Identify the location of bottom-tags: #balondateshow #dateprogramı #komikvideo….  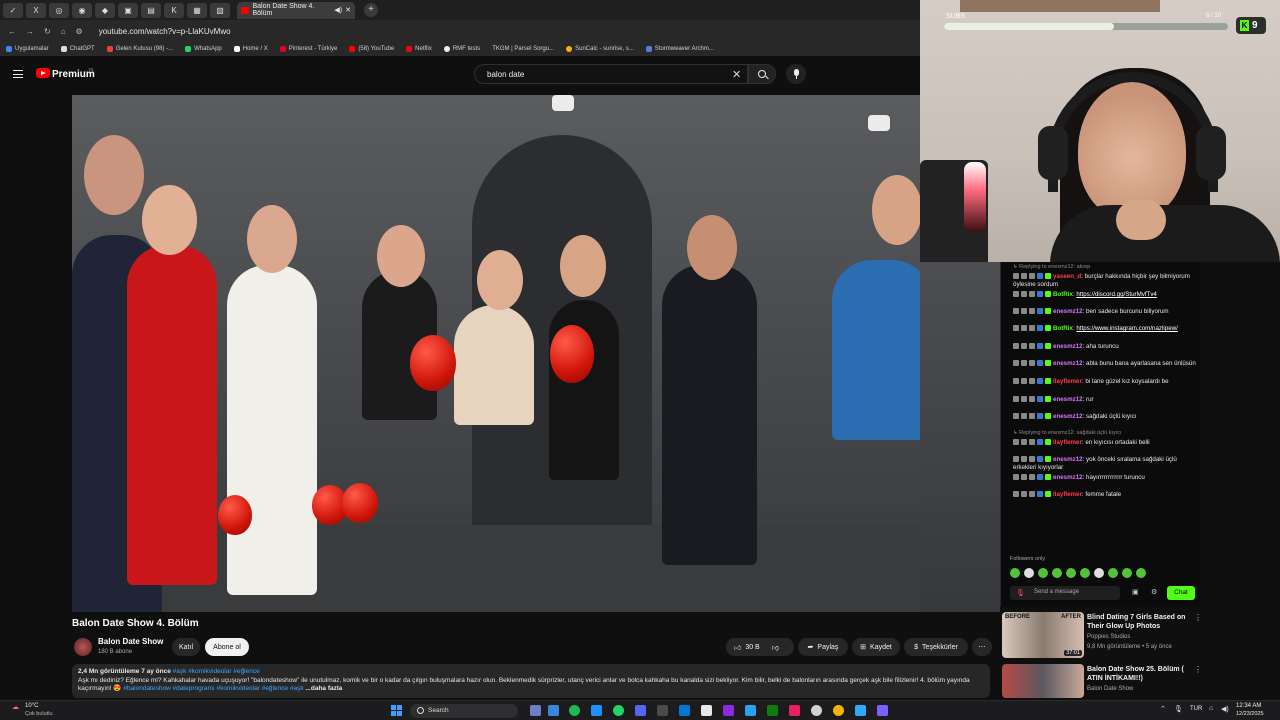
(213, 688).